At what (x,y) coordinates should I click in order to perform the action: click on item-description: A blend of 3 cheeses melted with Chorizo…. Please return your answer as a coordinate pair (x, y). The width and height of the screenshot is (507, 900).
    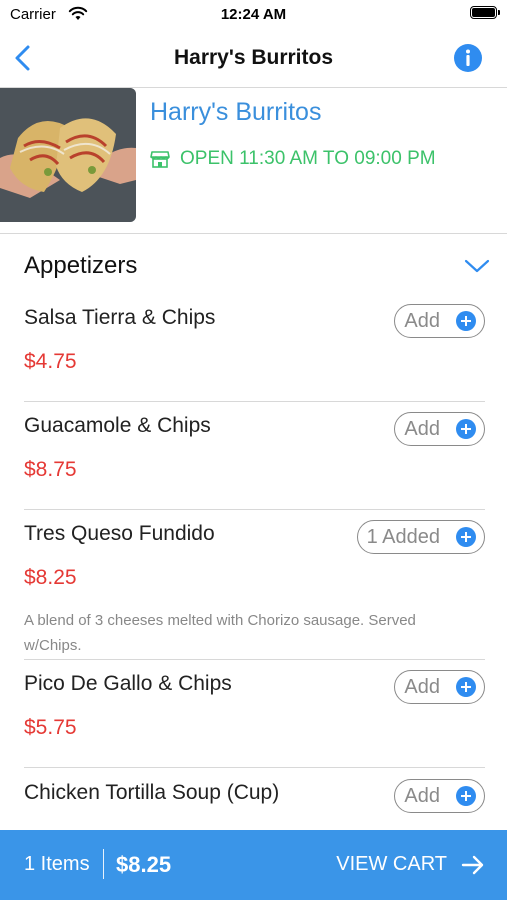
    Looking at the image, I should click on (220, 633).